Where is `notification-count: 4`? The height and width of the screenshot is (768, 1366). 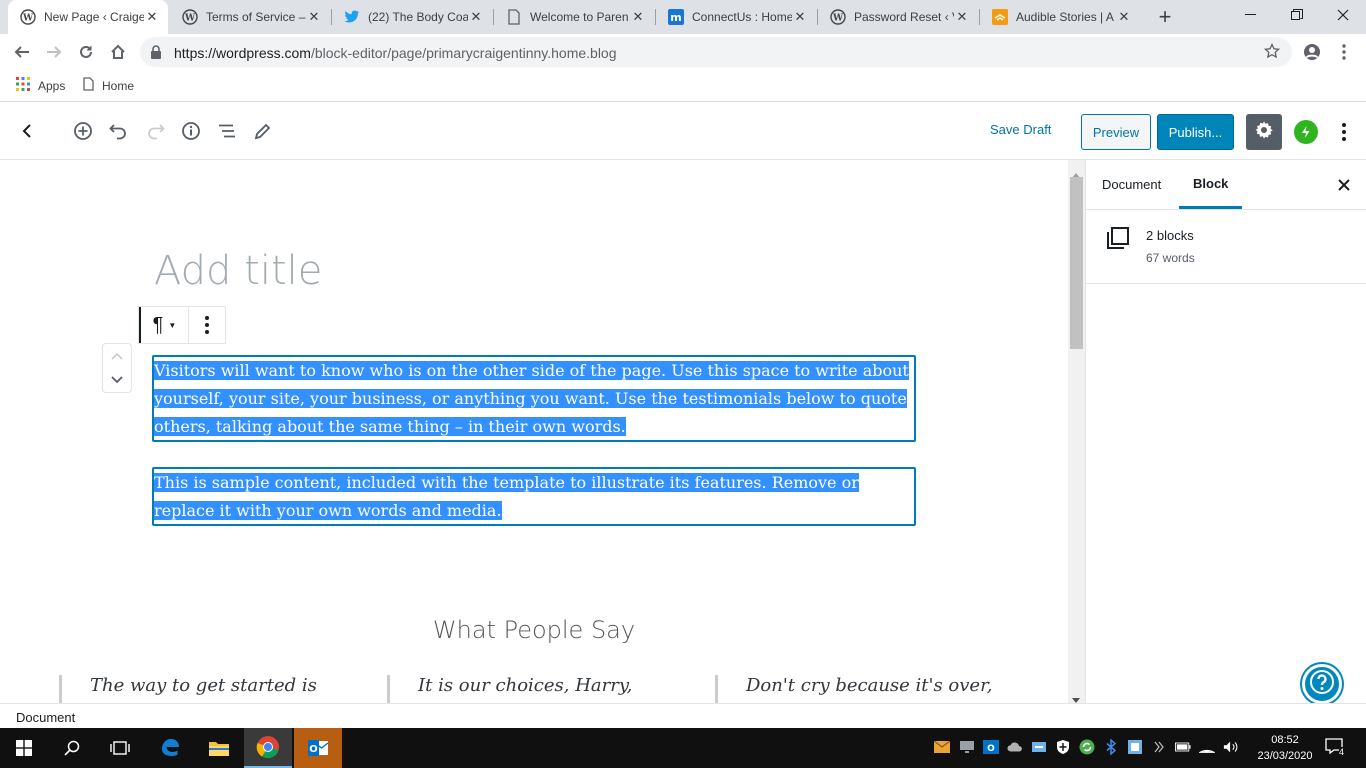
notification-count: 4 is located at coordinates (1341, 752).